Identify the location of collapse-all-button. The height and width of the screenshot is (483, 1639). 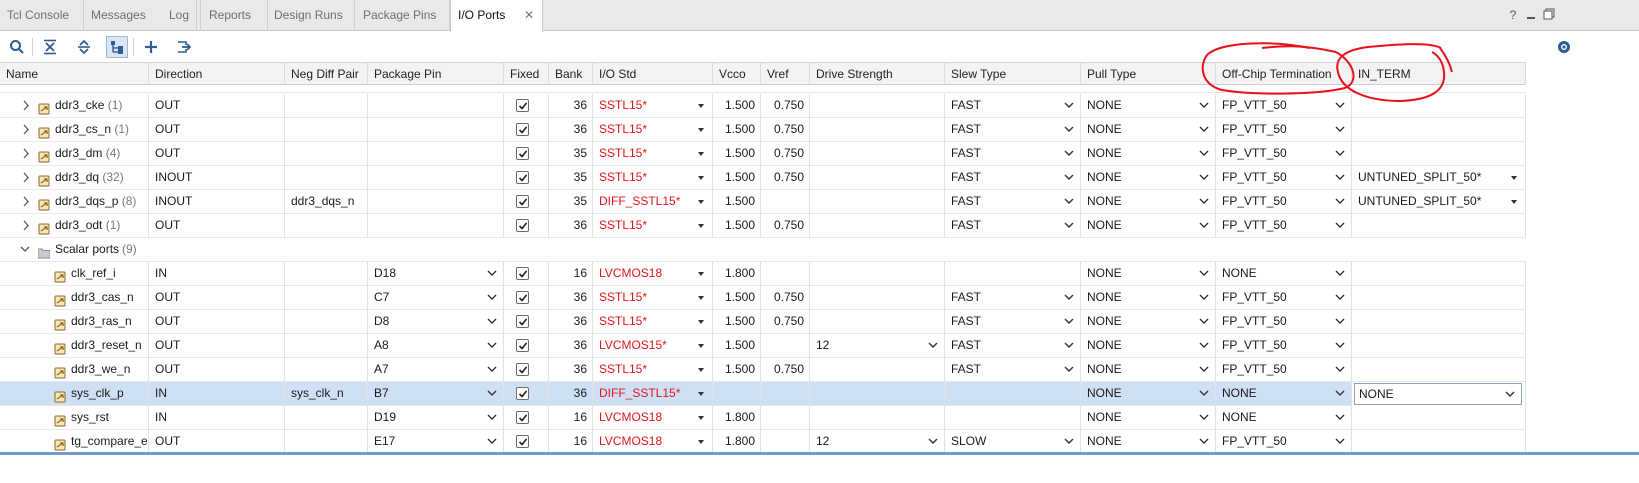
(50, 47).